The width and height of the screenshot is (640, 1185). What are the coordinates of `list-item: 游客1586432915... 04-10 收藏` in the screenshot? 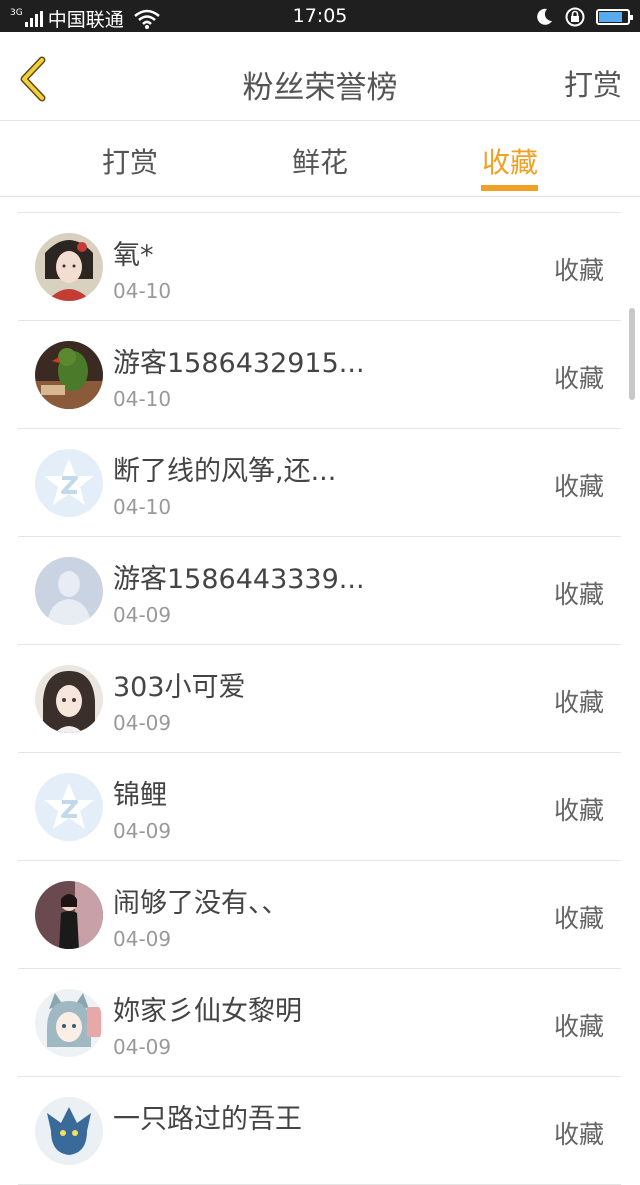 It's located at (319, 375).